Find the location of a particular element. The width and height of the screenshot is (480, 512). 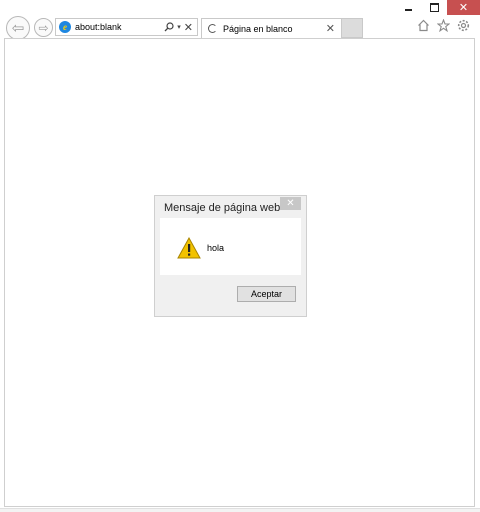

back-button: ⇦ is located at coordinates (18, 28).